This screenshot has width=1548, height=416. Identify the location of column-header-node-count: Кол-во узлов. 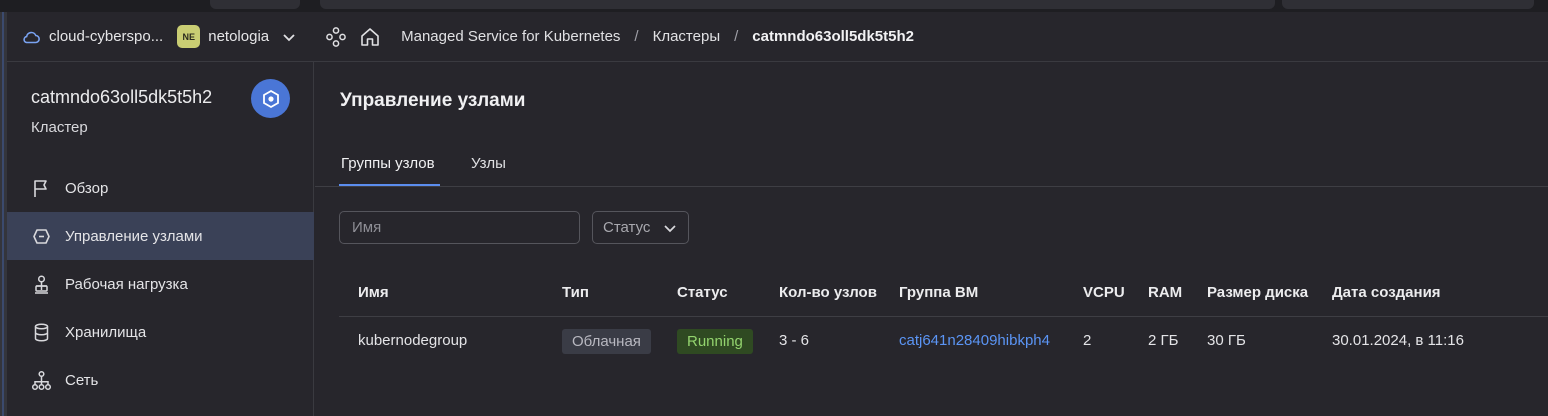
(828, 292).